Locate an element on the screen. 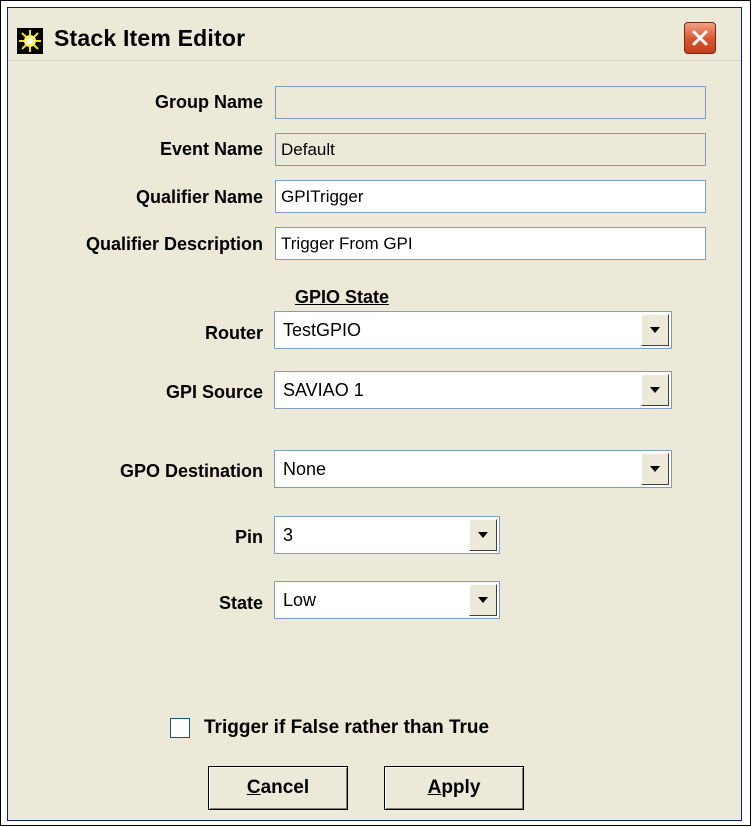 The width and height of the screenshot is (752, 827). pin-dropdown-button is located at coordinates (483, 535).